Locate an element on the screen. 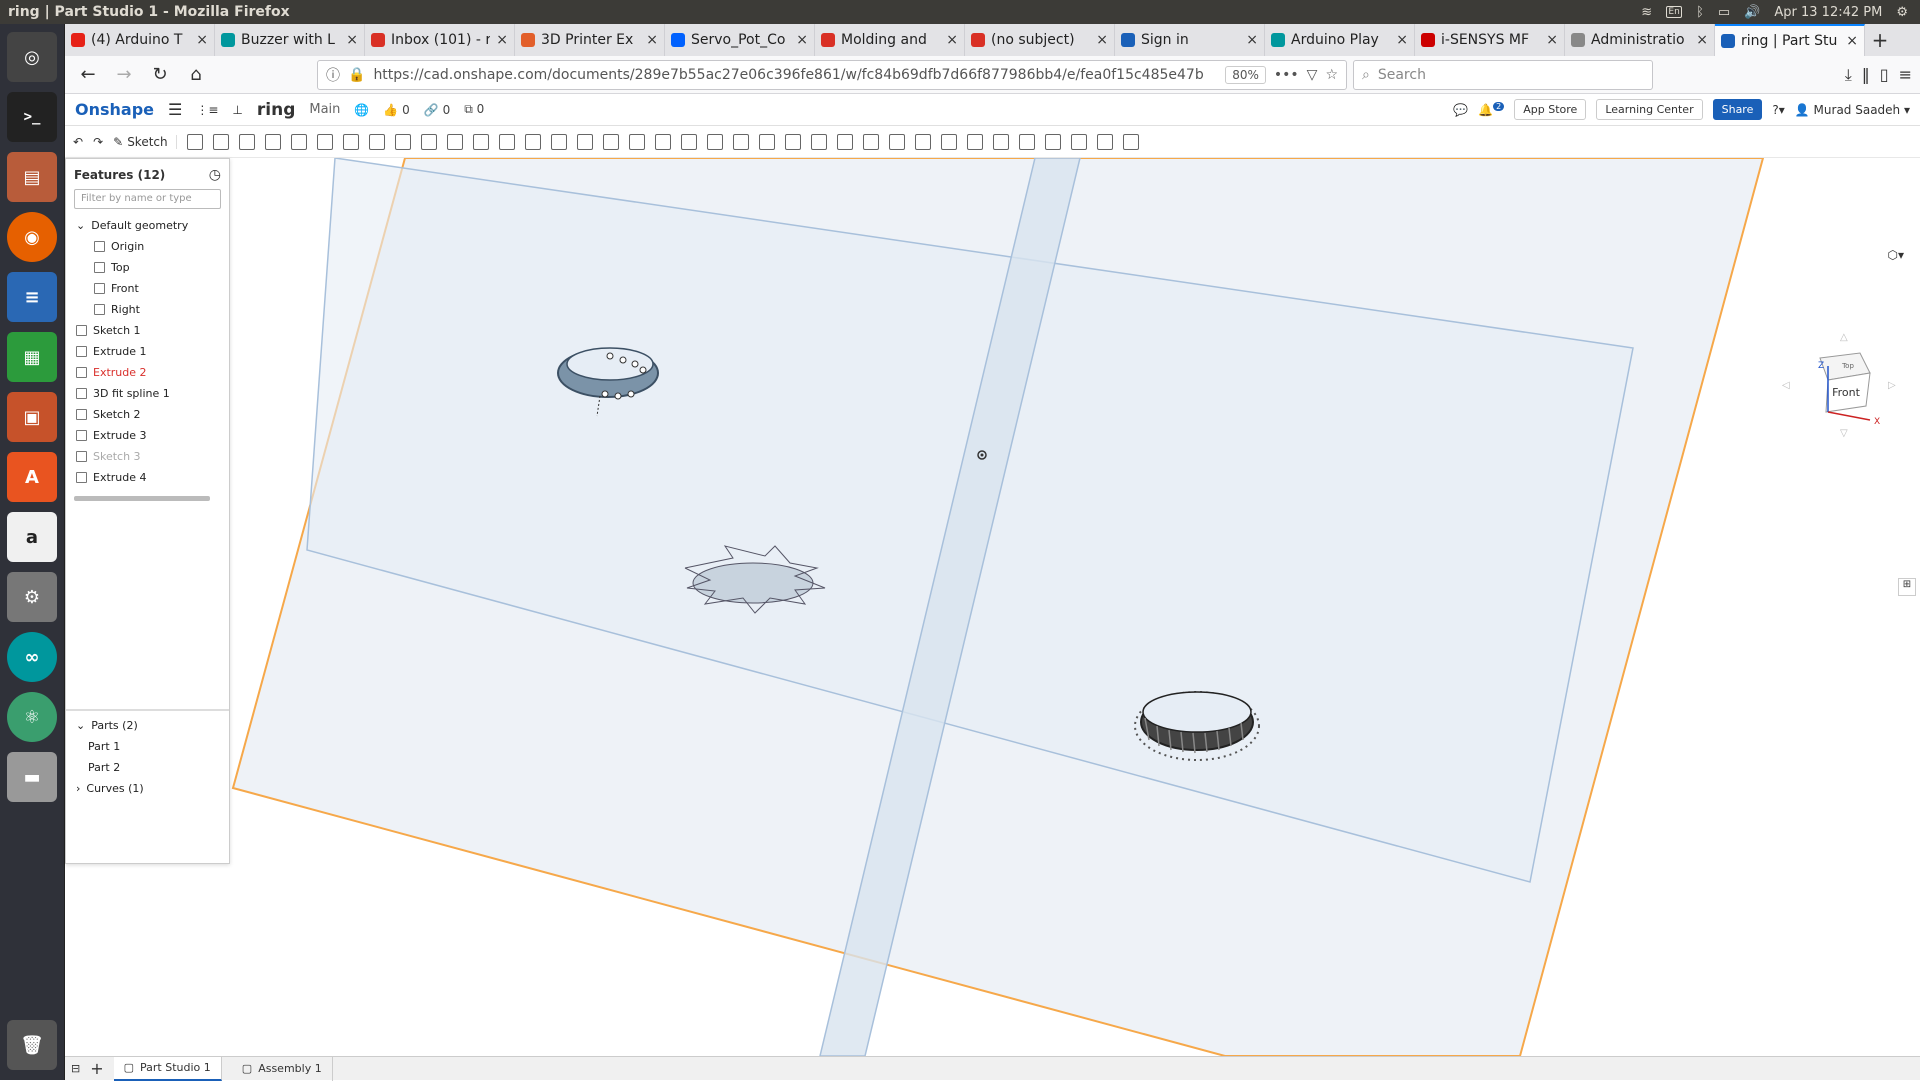  browser-tab: (4) Arduino T × is located at coordinates (140, 40).